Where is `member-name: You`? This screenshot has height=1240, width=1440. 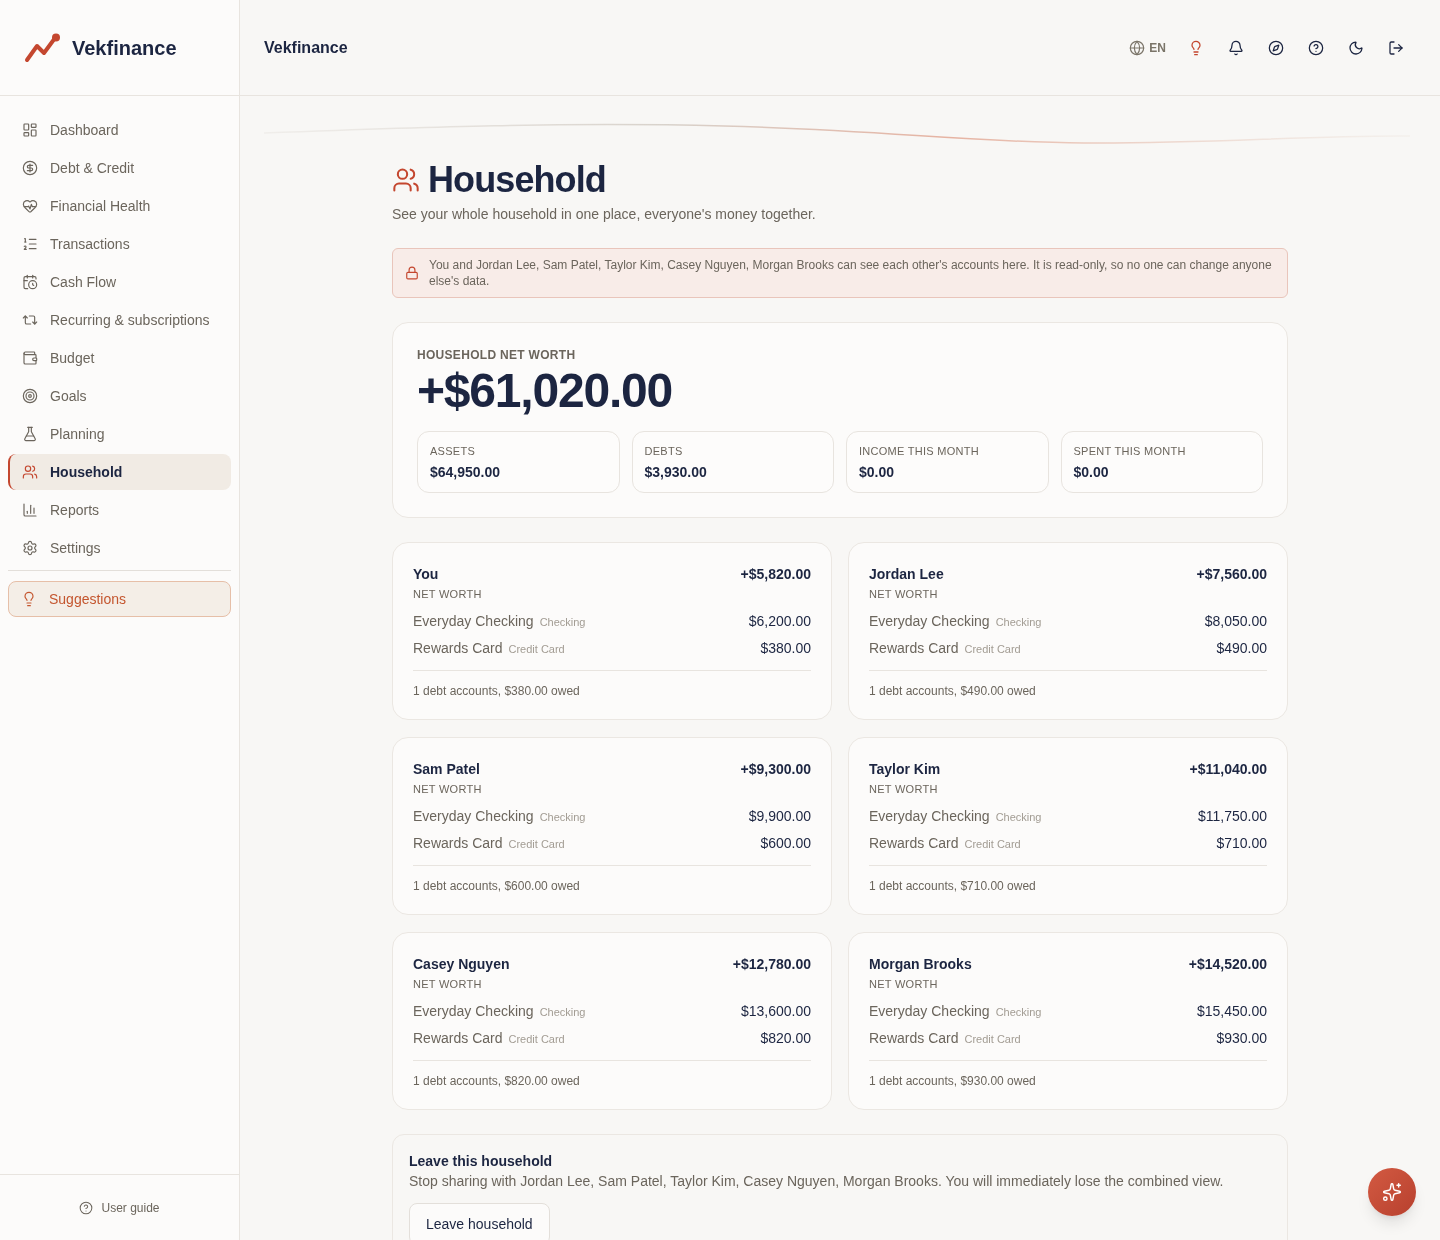
member-name: You is located at coordinates (426, 574).